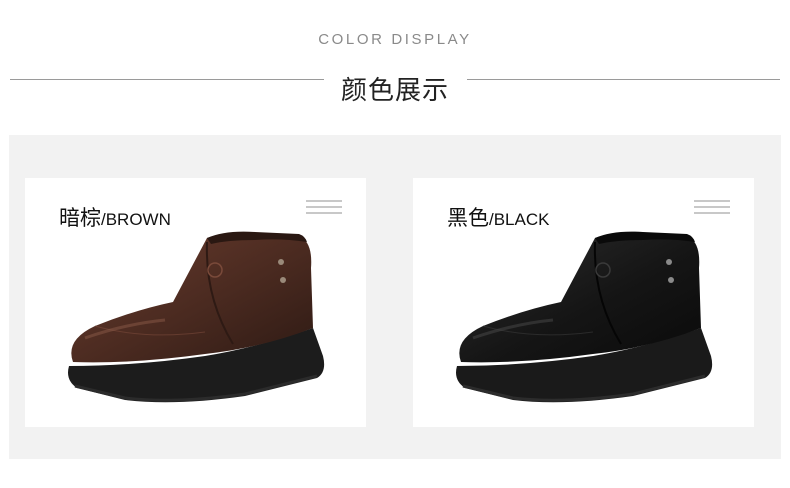 The height and width of the screenshot is (488, 790). I want to click on section-title-cn: 颜色展示, so click(394, 91).